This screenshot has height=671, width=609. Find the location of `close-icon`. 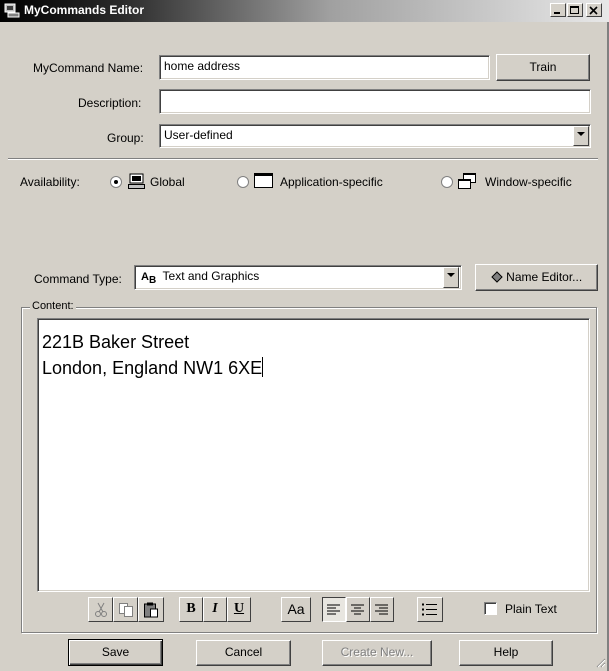

close-icon is located at coordinates (593, 10).